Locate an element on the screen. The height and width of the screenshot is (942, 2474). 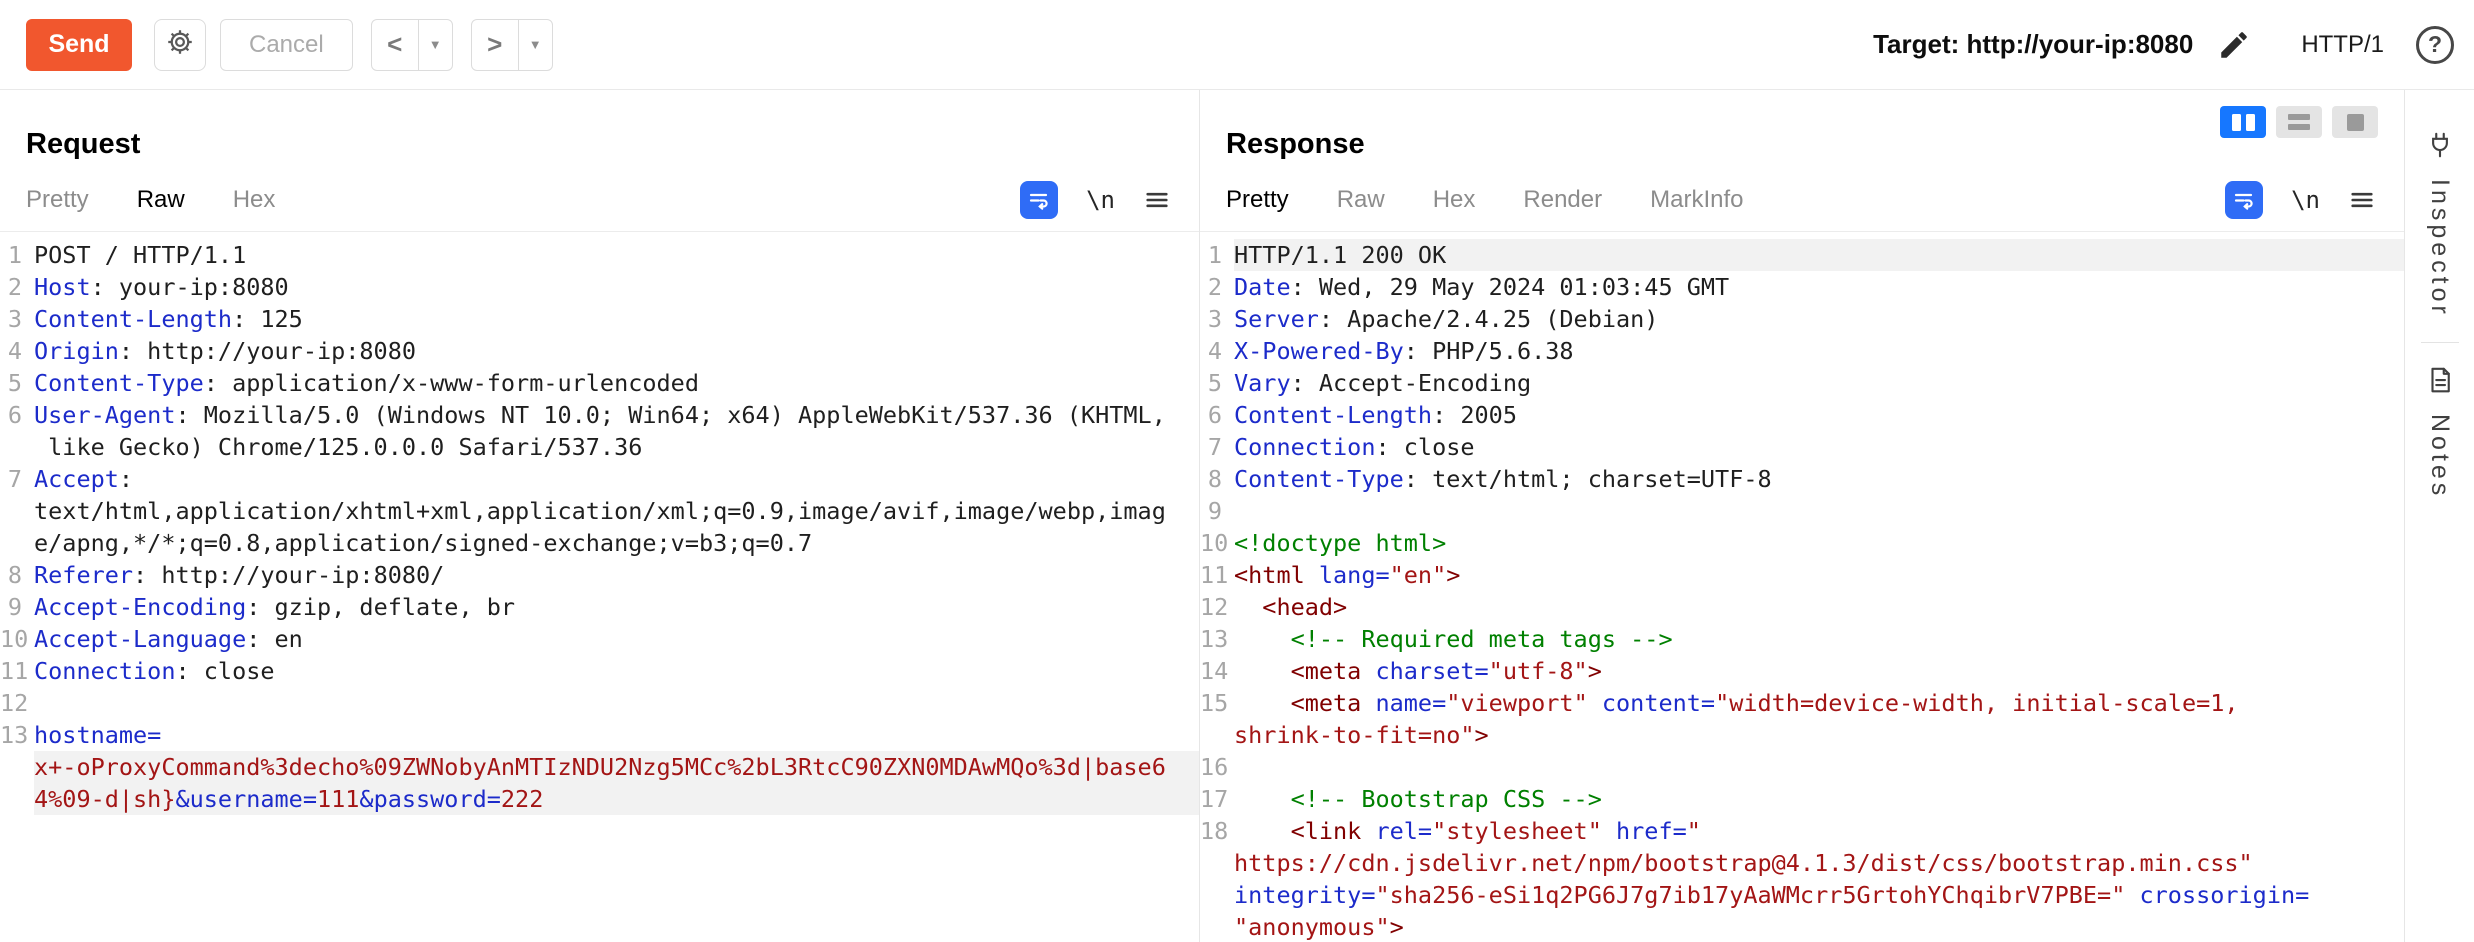
editor-row: 9 Accept-Encoding: gzip, deflate, br is located at coordinates (599, 607).